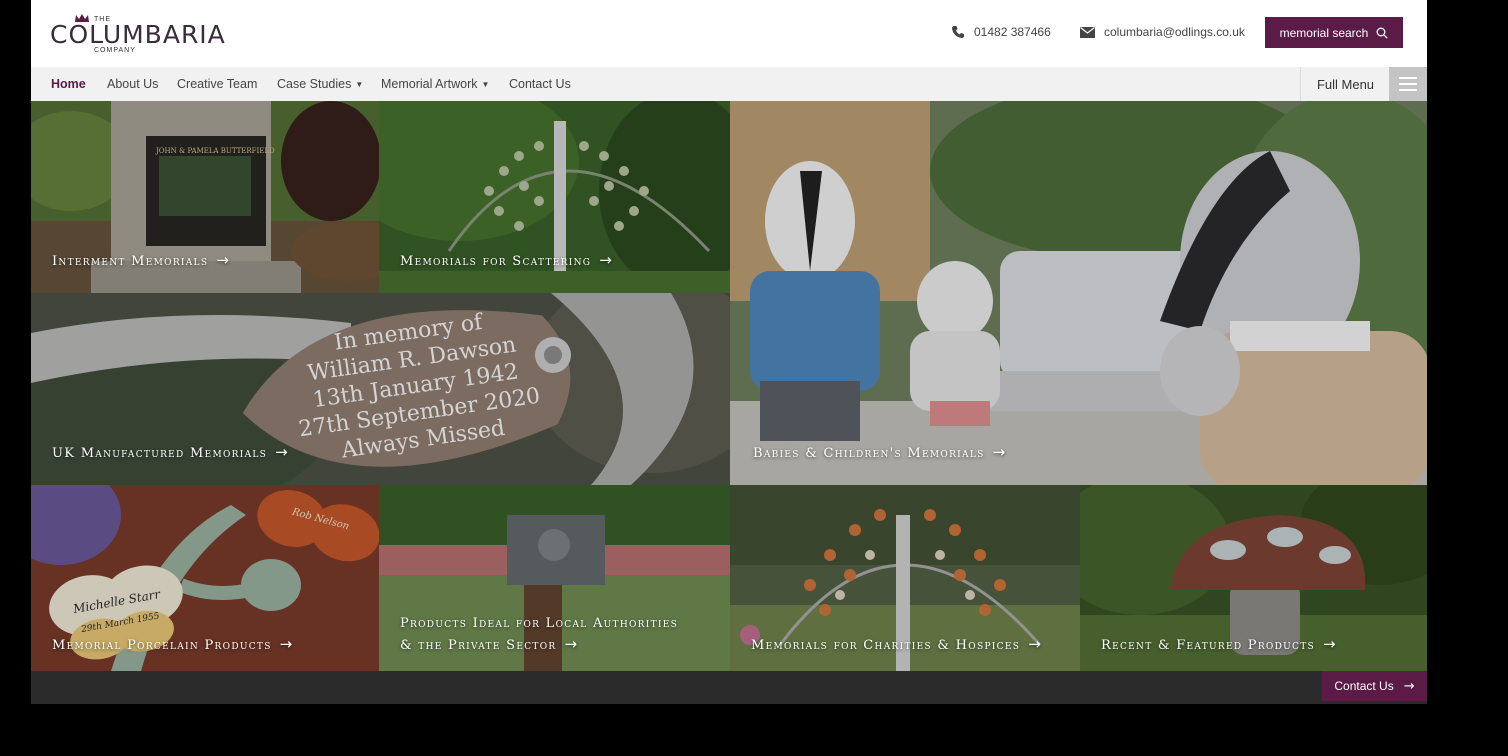 The height and width of the screenshot is (756, 1508). Describe the element at coordinates (554, 197) in the screenshot. I see `tile-memorials-for-scattering: Memorials for Scattering →` at that location.